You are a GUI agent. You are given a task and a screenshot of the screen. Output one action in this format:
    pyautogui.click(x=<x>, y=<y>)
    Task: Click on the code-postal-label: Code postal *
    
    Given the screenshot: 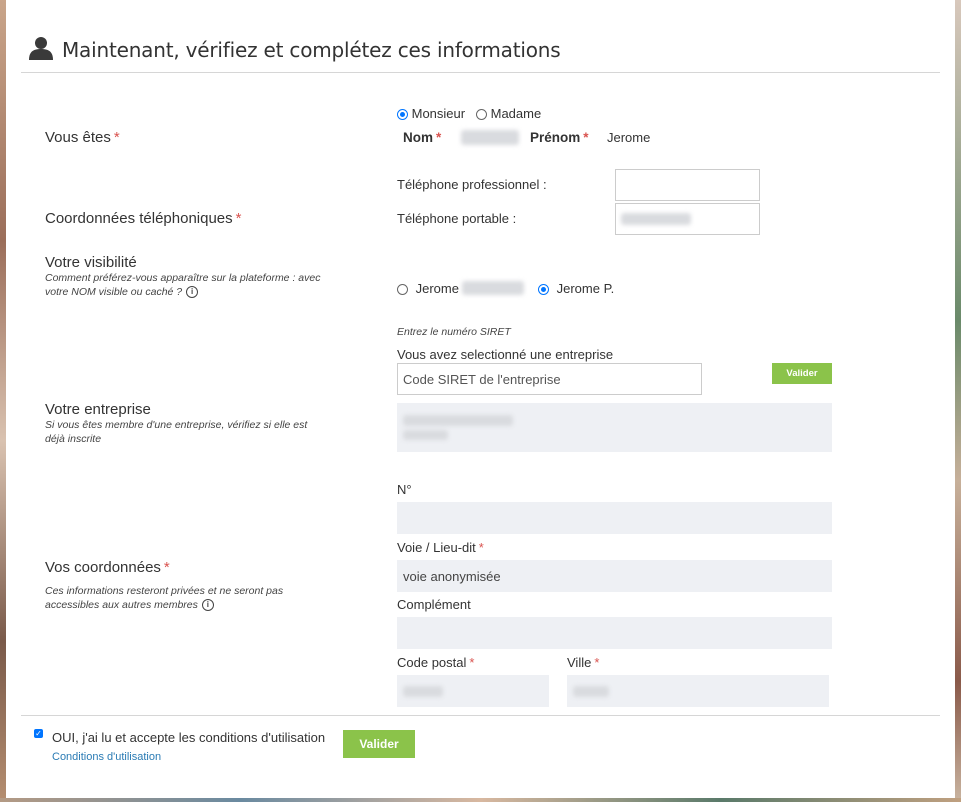 What is the action you would take?
    pyautogui.click(x=436, y=662)
    